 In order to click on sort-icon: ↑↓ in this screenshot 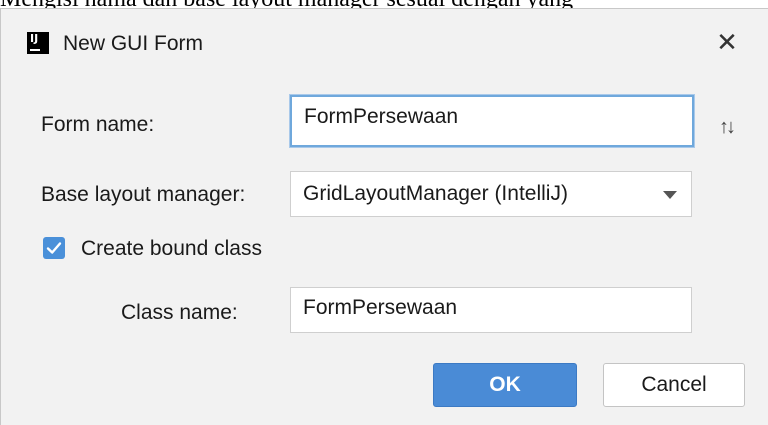, I will do `click(727, 127)`.